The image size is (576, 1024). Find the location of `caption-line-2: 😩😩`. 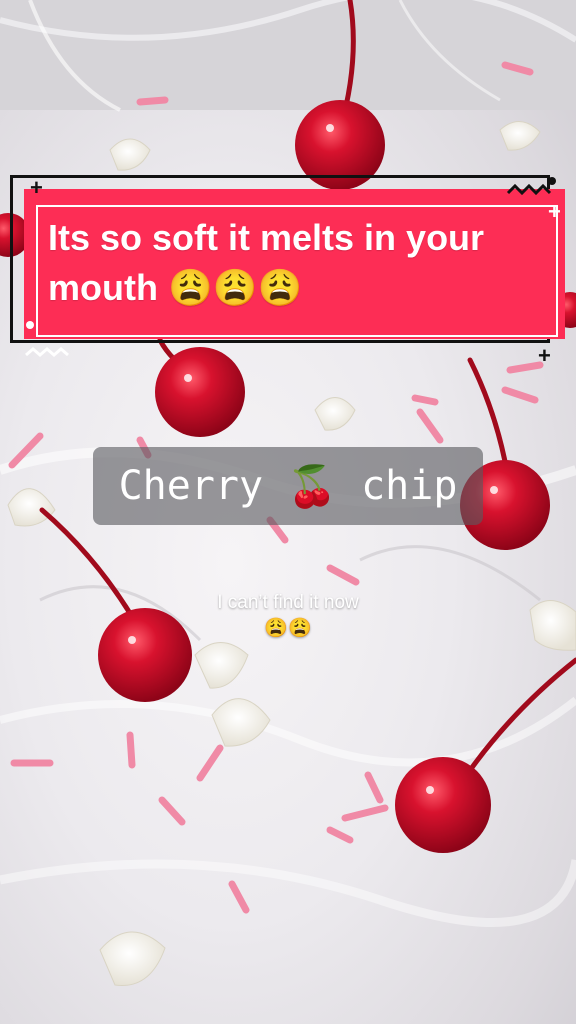

caption-line-2: 😩😩 is located at coordinates (288, 628).